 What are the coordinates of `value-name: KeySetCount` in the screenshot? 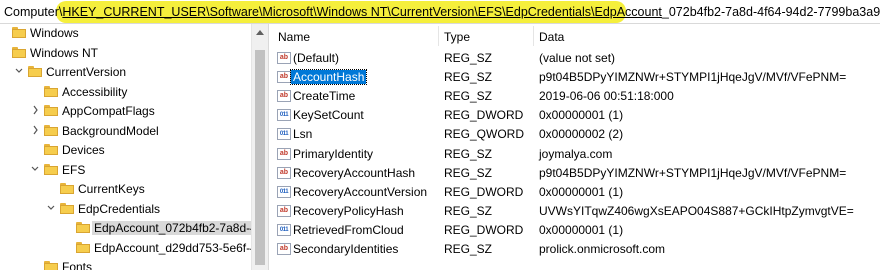 It's located at (328, 115).